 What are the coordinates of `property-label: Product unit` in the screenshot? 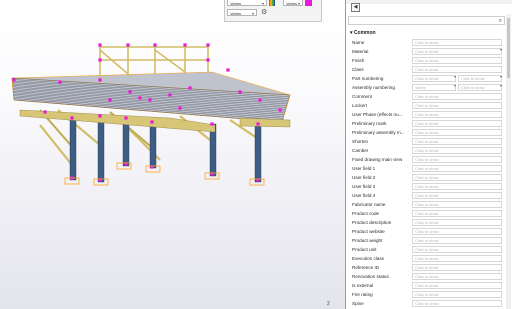 It's located at (364, 249).